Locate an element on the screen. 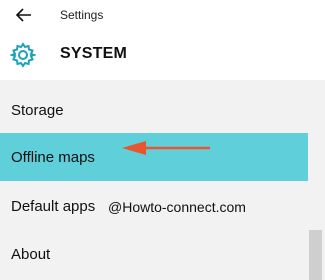  back-button is located at coordinates (24, 15).